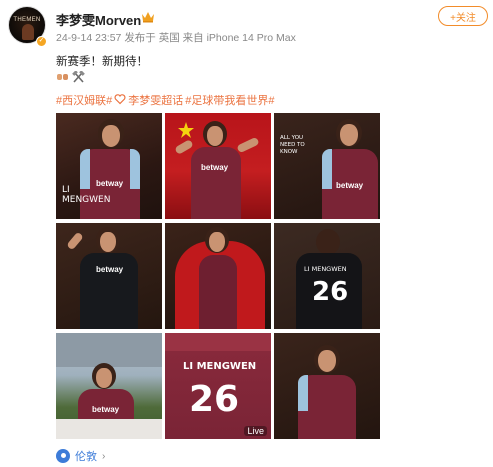  What do you see at coordinates (327, 276) in the screenshot?
I see `photo-6: LI MENGWEN 26` at bounding box center [327, 276].